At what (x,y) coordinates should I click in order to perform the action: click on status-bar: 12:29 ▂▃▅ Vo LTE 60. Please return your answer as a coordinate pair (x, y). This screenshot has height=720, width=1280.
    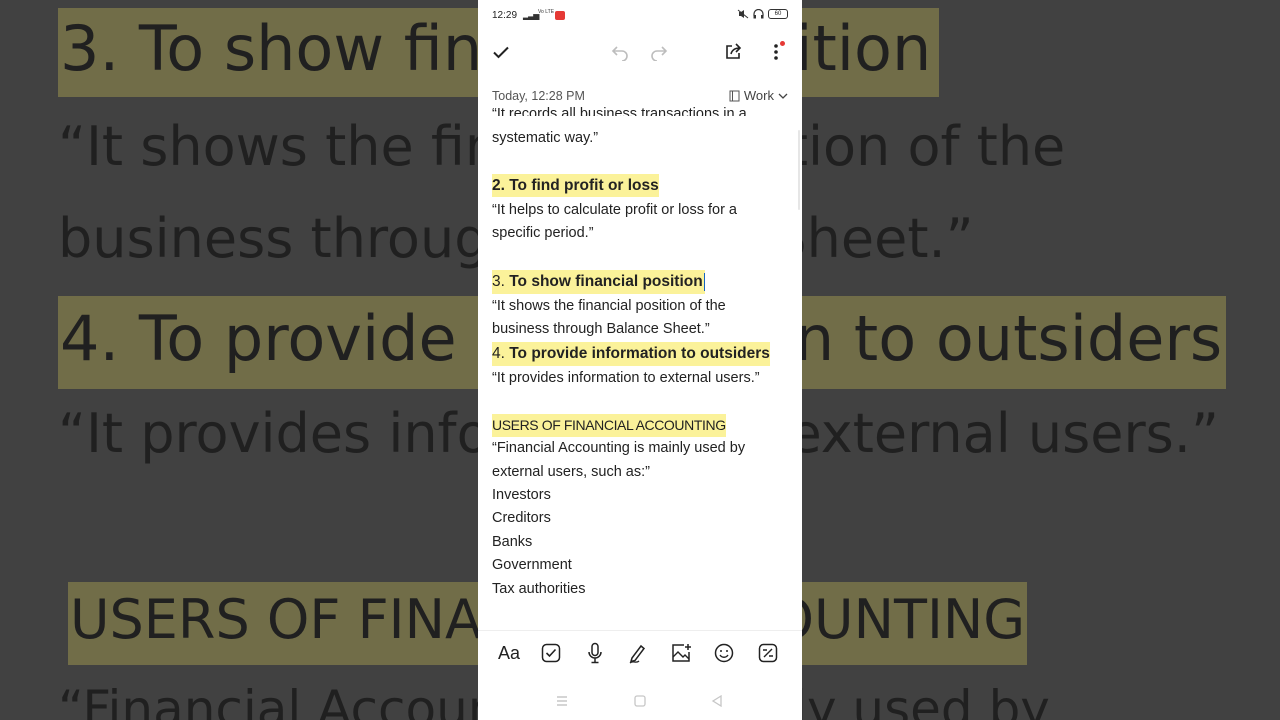
    Looking at the image, I should click on (640, 16).